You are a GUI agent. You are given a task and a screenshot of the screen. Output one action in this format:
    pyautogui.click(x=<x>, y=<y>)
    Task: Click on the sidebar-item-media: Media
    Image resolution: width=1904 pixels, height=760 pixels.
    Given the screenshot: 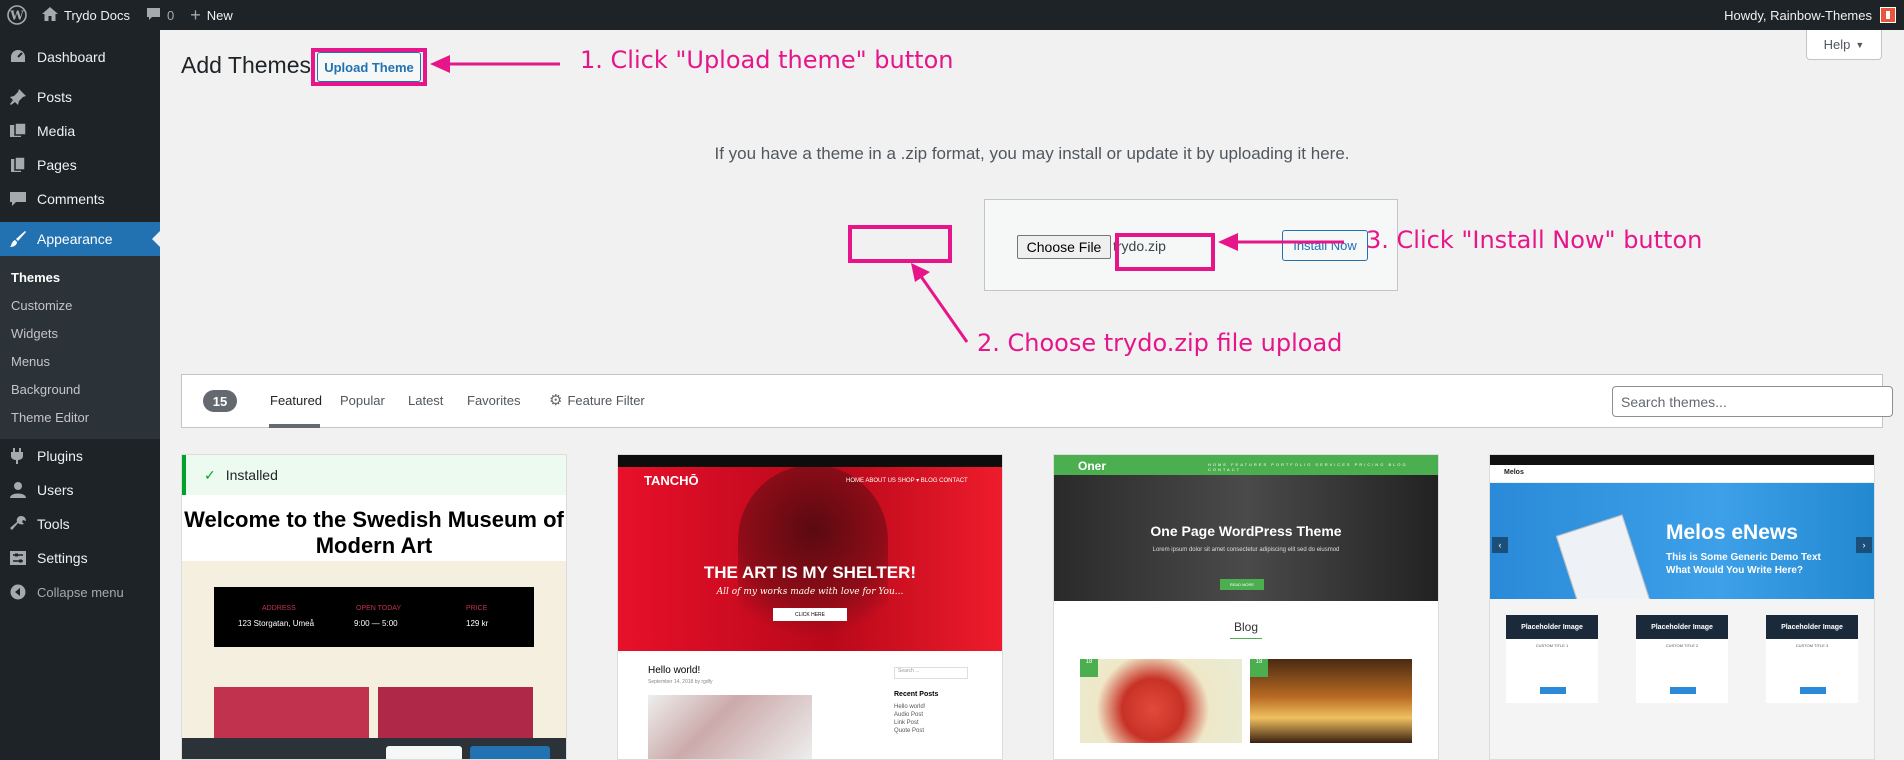 What is the action you would take?
    pyautogui.click(x=80, y=131)
    